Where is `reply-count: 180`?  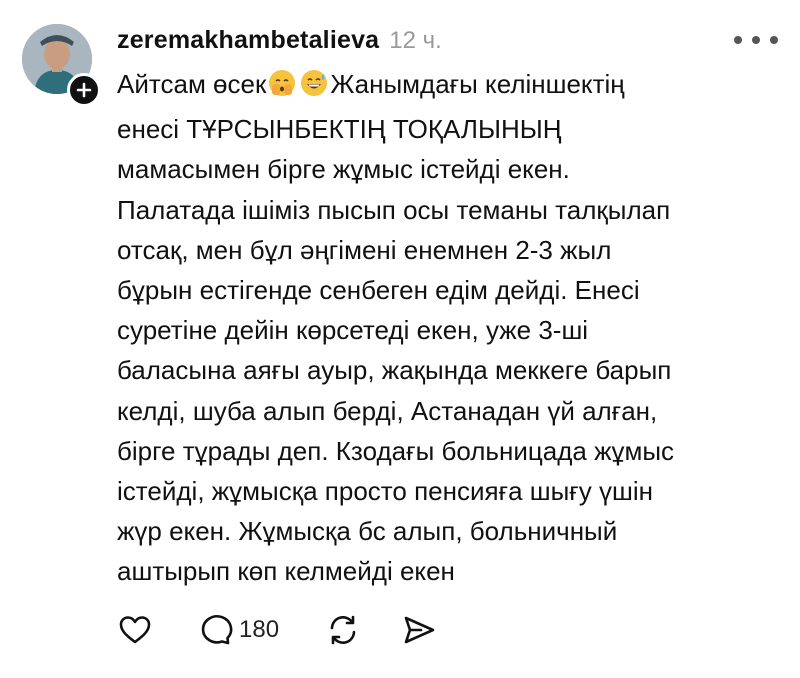 reply-count: 180 is located at coordinates (259, 629).